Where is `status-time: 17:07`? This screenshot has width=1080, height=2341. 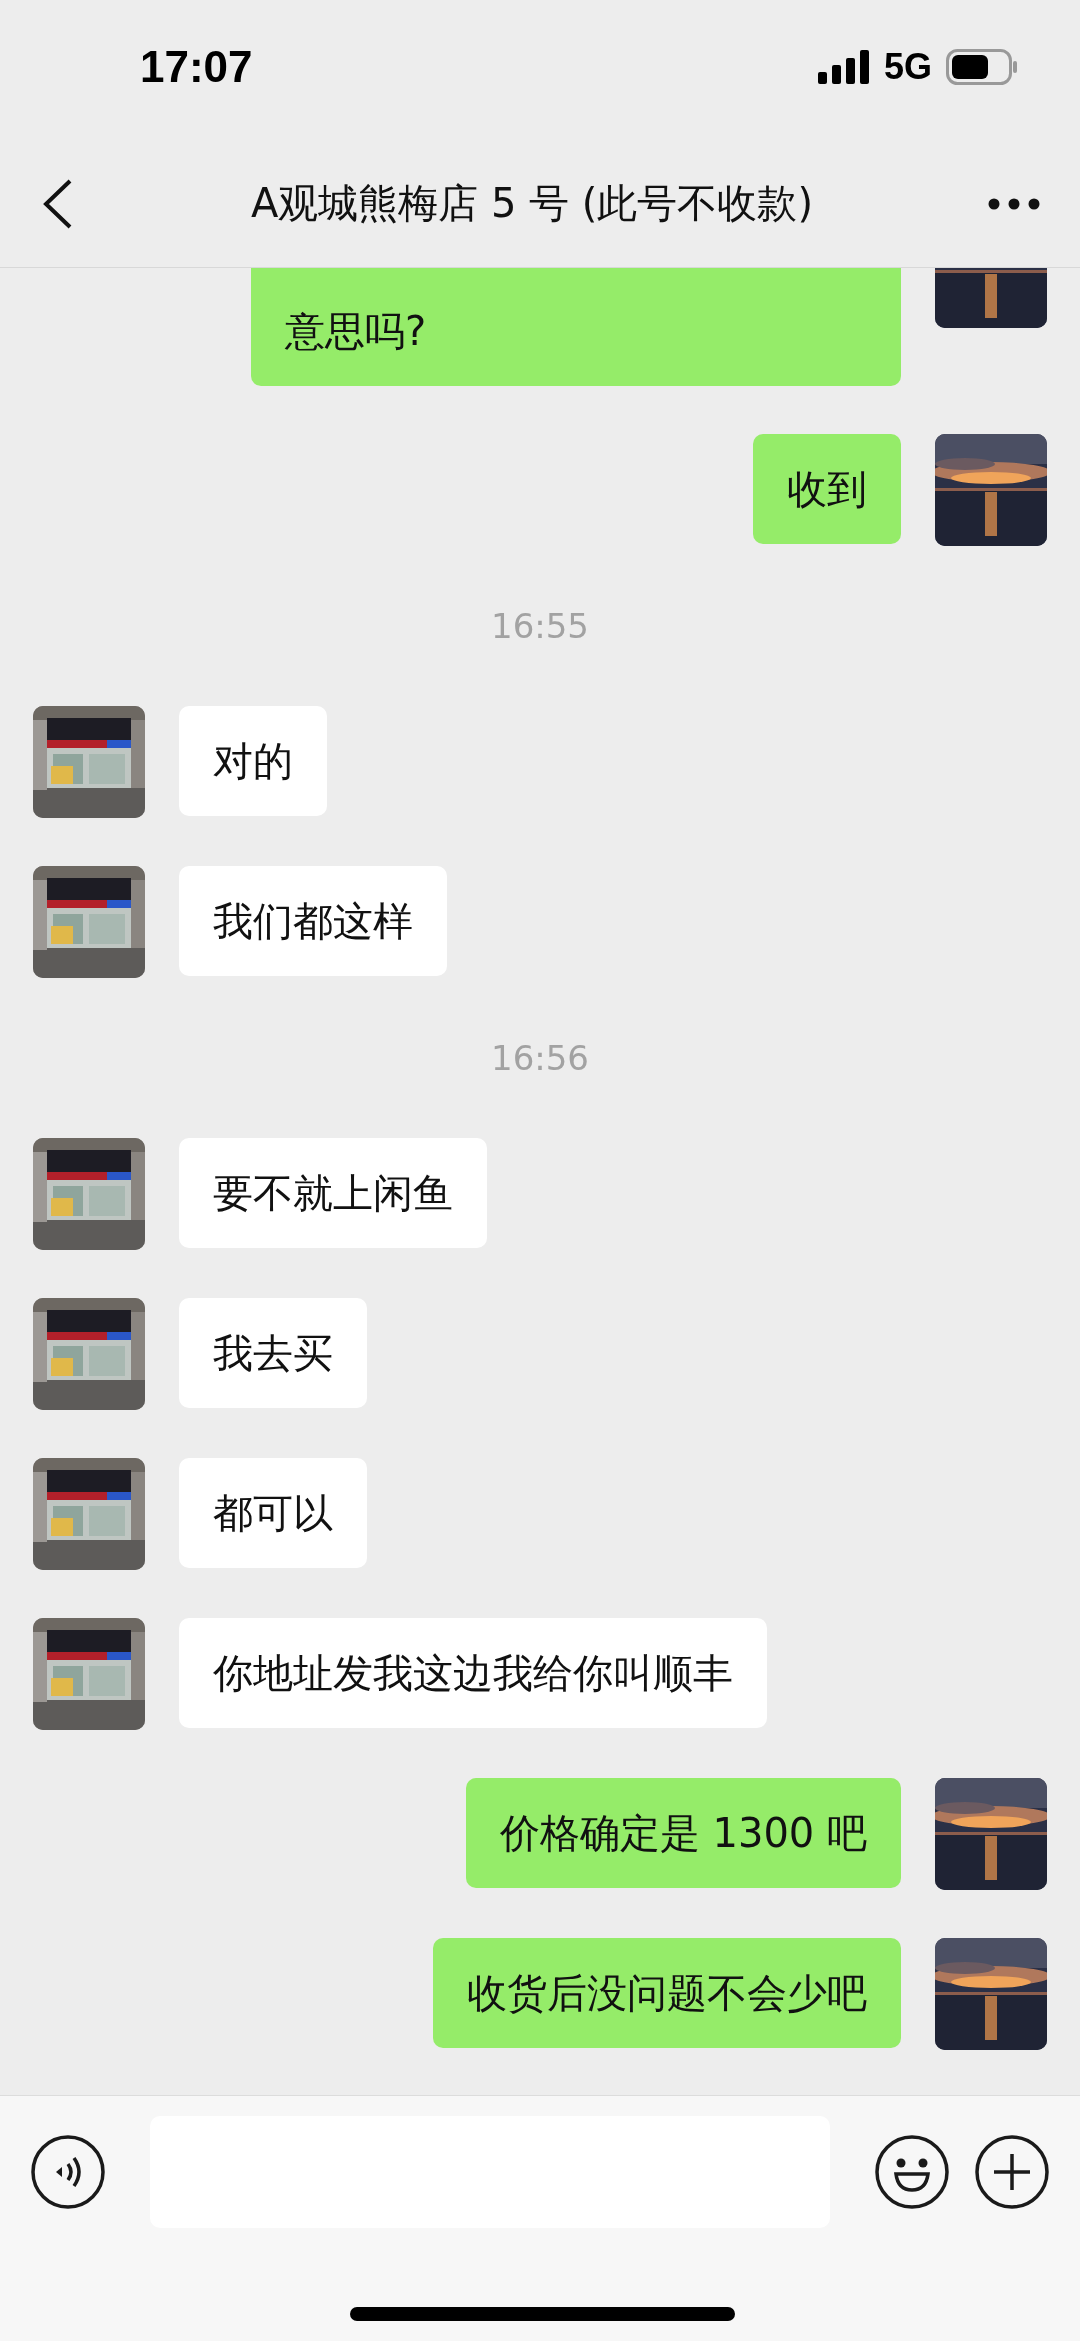
status-time: 17:07 is located at coordinates (196, 67).